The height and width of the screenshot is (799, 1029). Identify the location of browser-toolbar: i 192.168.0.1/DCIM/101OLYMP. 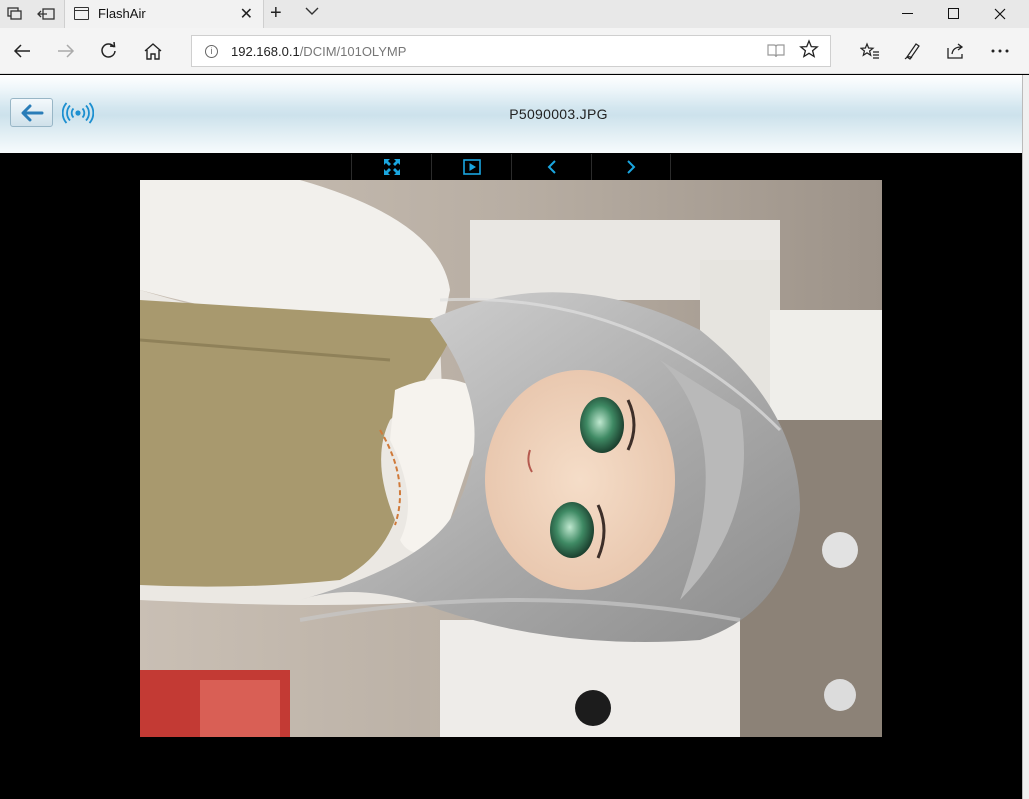
(514, 51).